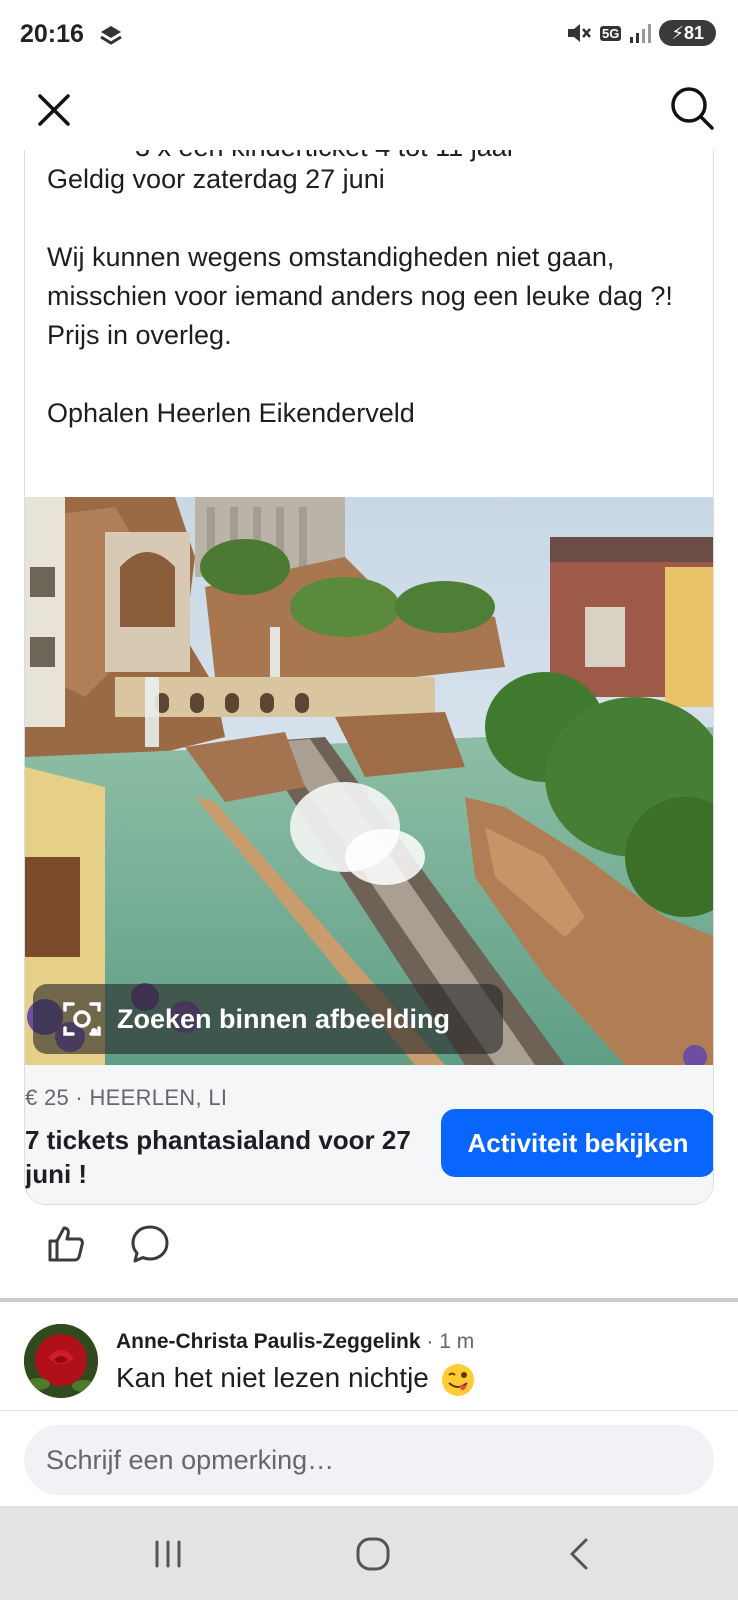  I want to click on like-icon, so click(66, 1244).